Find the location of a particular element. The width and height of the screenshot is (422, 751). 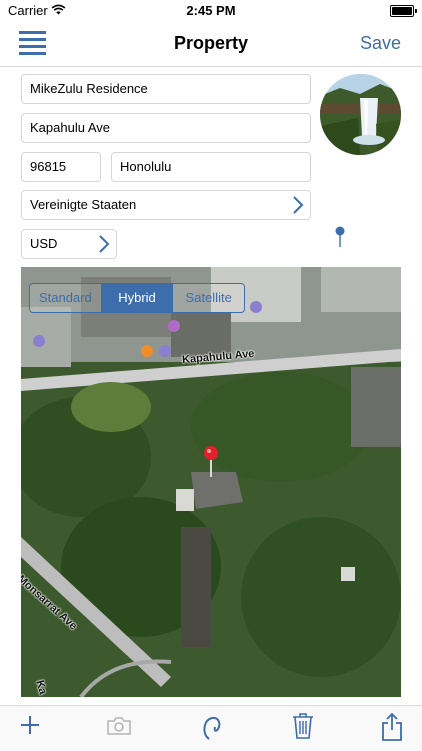

lasso-icon is located at coordinates (212, 727).